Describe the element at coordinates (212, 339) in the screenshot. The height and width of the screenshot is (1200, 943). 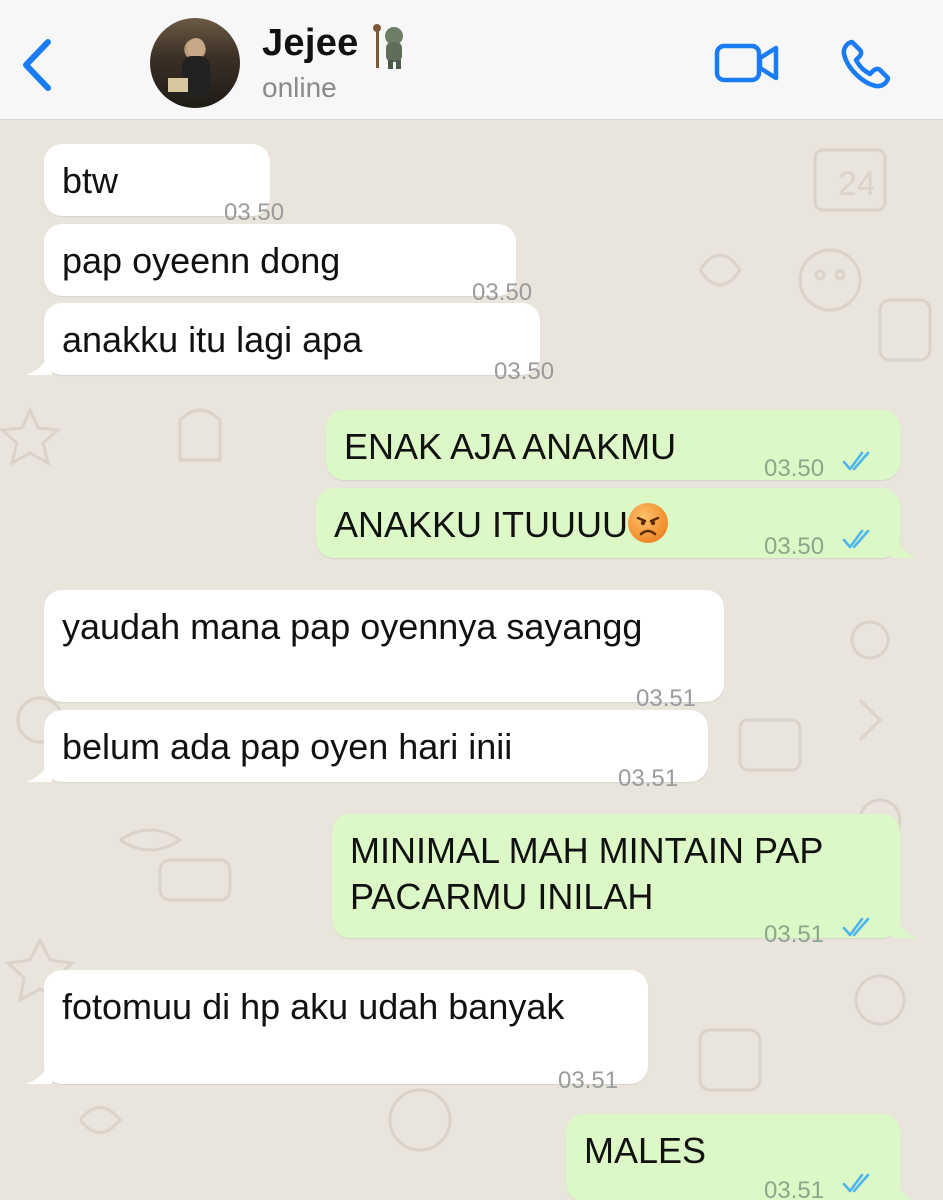
I see `message-text: anakku itu lagi apa` at that location.